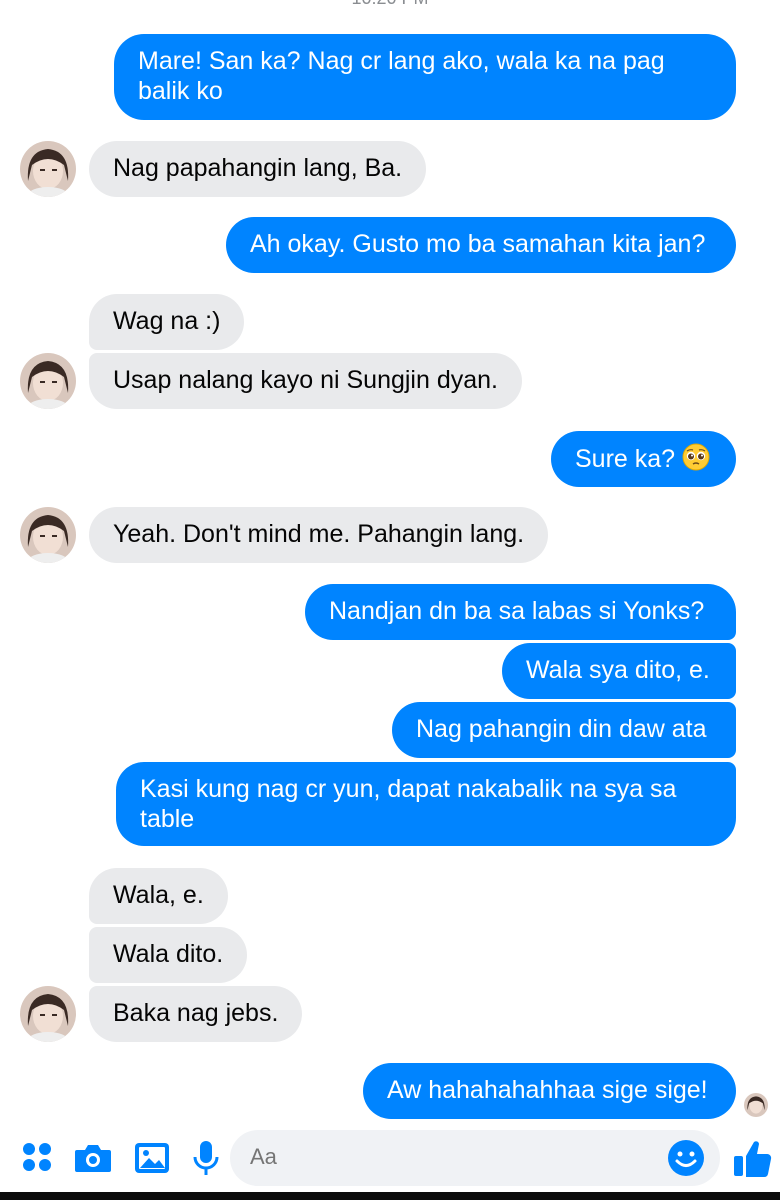 This screenshot has width=780, height=1200. What do you see at coordinates (450, 1157) in the screenshot?
I see `message-input` at bounding box center [450, 1157].